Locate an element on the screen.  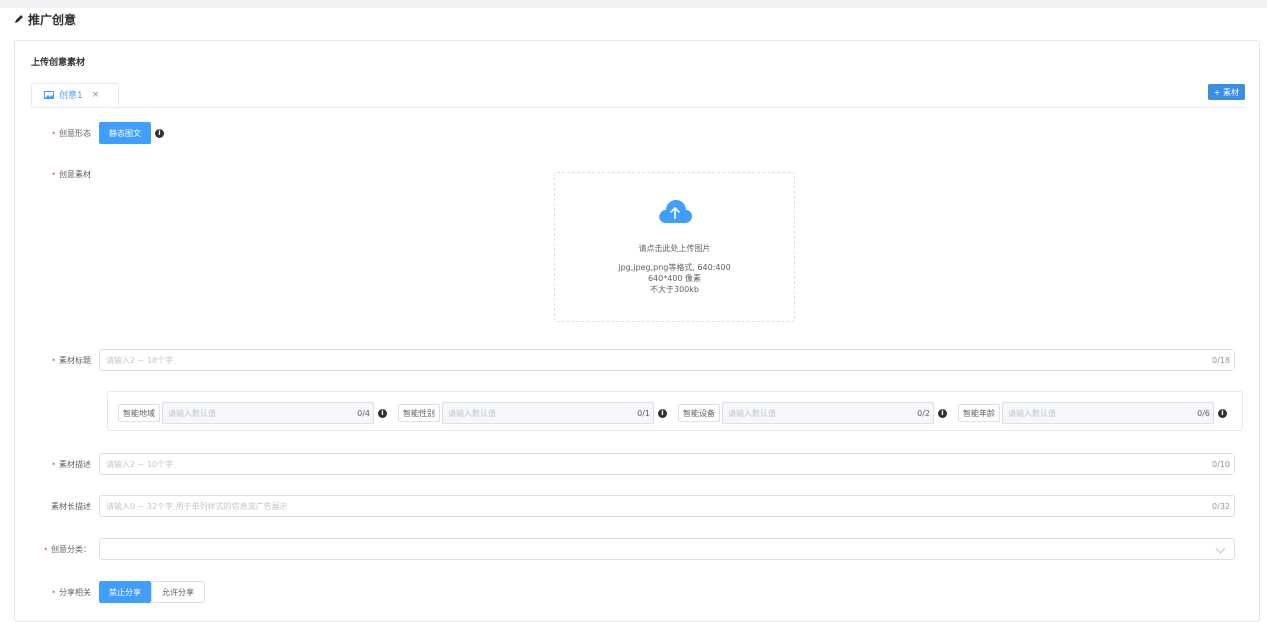
smart-age-field: 智能年龄 请输入默认值 0/6 i is located at coordinates (1092, 413).